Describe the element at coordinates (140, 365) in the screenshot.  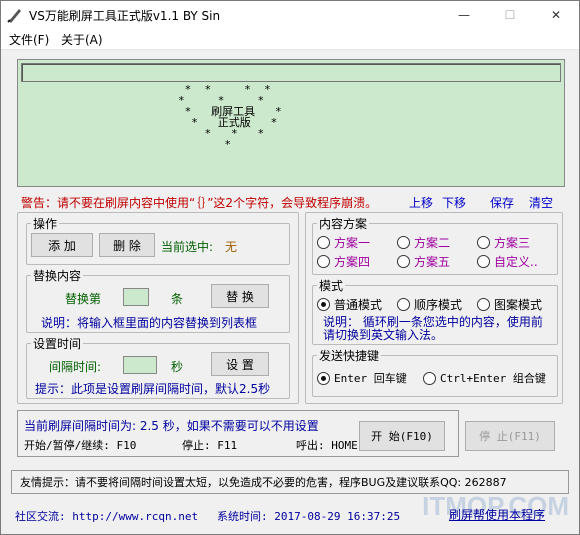
I see `interval-input` at that location.